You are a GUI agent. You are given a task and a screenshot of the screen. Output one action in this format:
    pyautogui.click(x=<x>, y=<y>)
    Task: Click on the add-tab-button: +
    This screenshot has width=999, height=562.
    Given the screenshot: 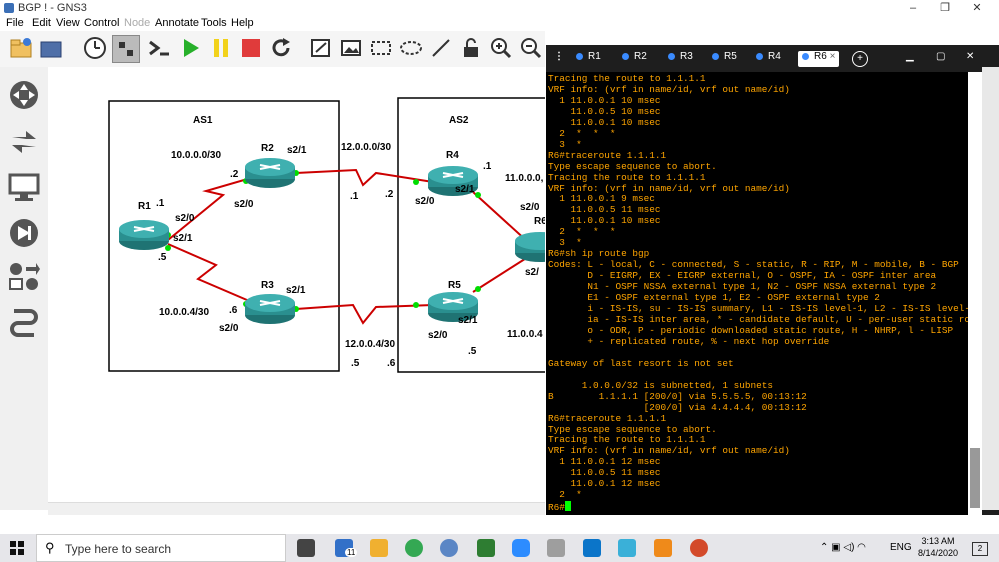 What is the action you would take?
    pyautogui.click(x=860, y=59)
    